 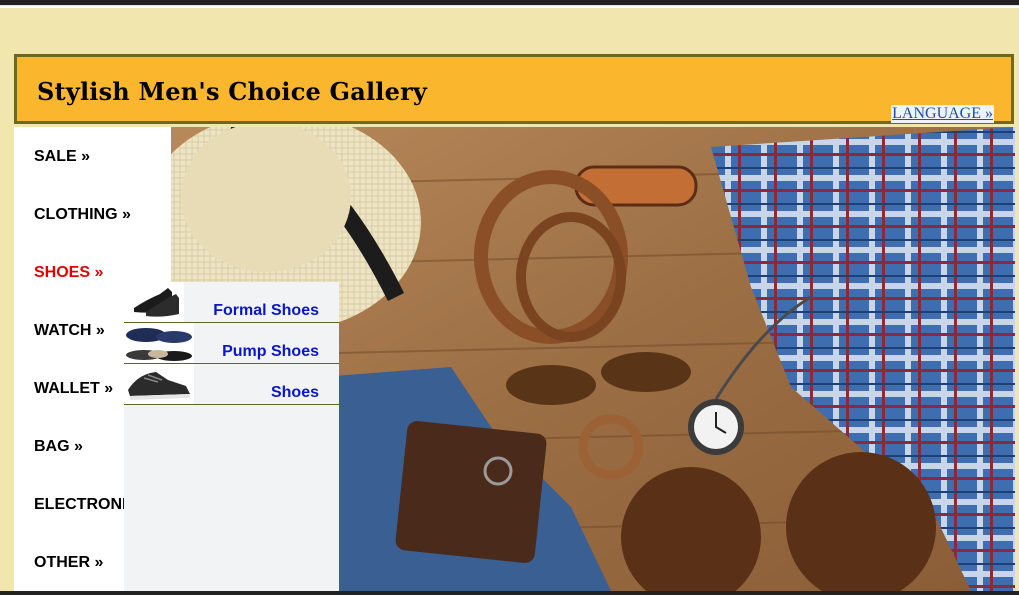 I want to click on sidebar-item-sale: SALE », so click(x=62, y=157).